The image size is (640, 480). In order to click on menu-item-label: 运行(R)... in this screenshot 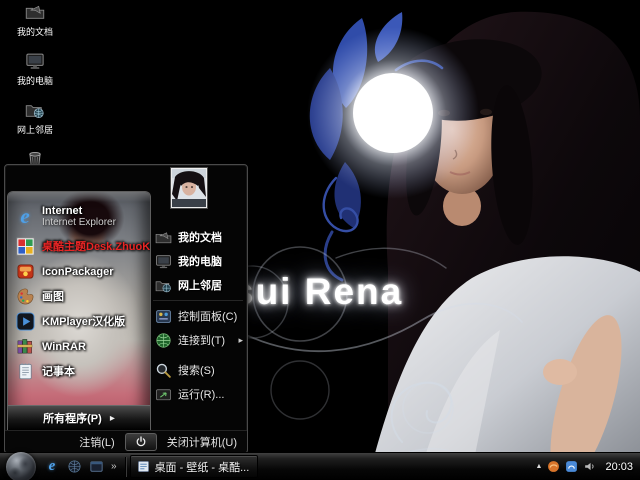, I will do `click(201, 395)`.